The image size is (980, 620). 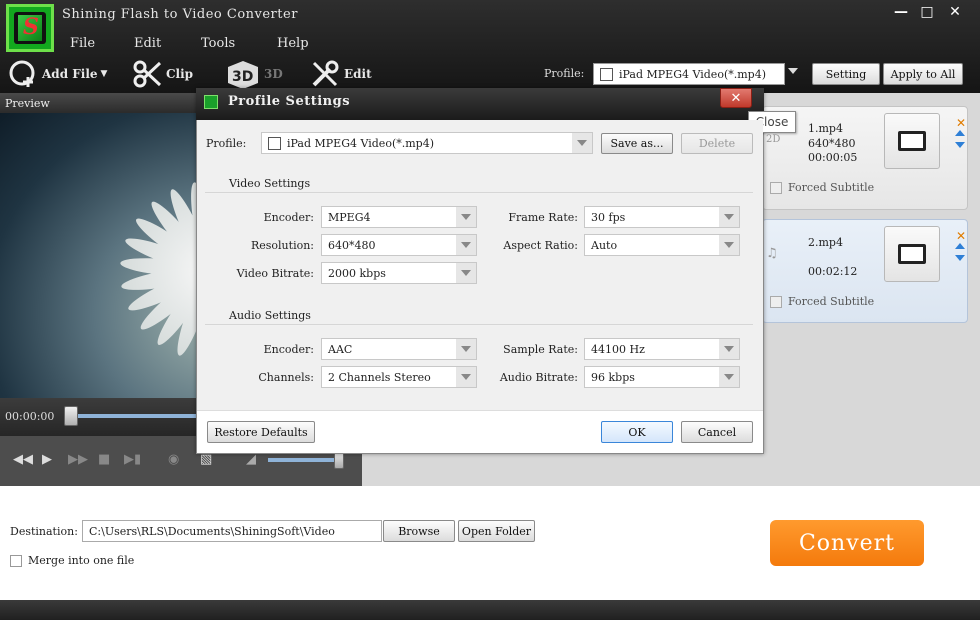 What do you see at coordinates (71, 416) in the screenshot?
I see `seek-handle` at bounding box center [71, 416].